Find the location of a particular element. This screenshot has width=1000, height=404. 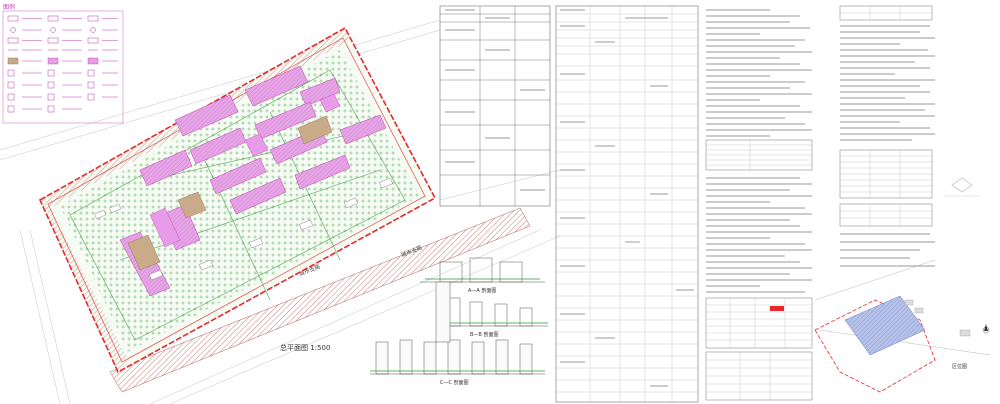

legend-title: 图例 is located at coordinates (9, 7).